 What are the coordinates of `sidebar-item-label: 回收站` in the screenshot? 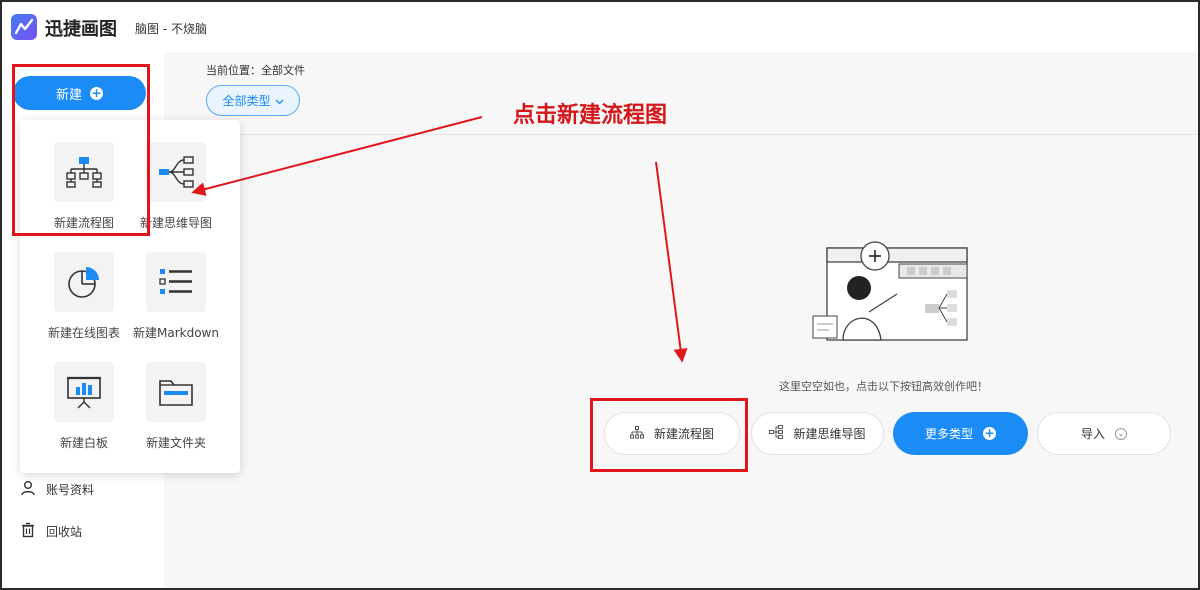 It's located at (64, 532).